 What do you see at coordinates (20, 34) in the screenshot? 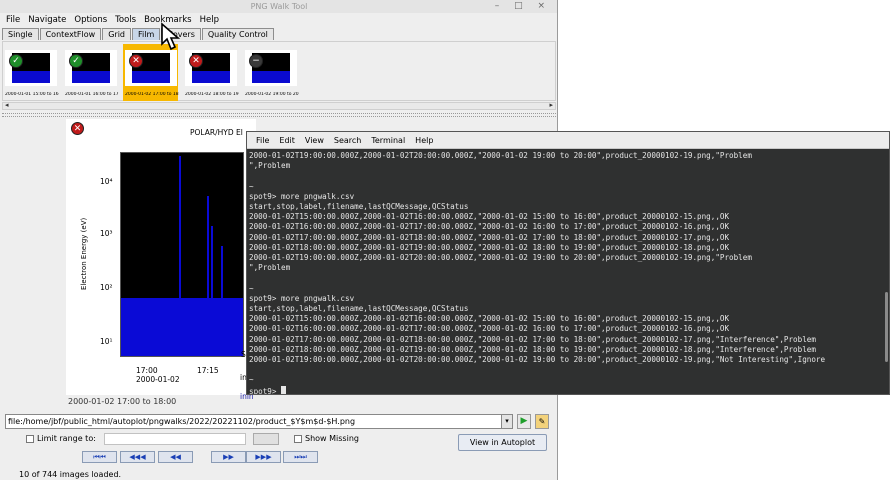
I see `tab-single: Single` at bounding box center [20, 34].